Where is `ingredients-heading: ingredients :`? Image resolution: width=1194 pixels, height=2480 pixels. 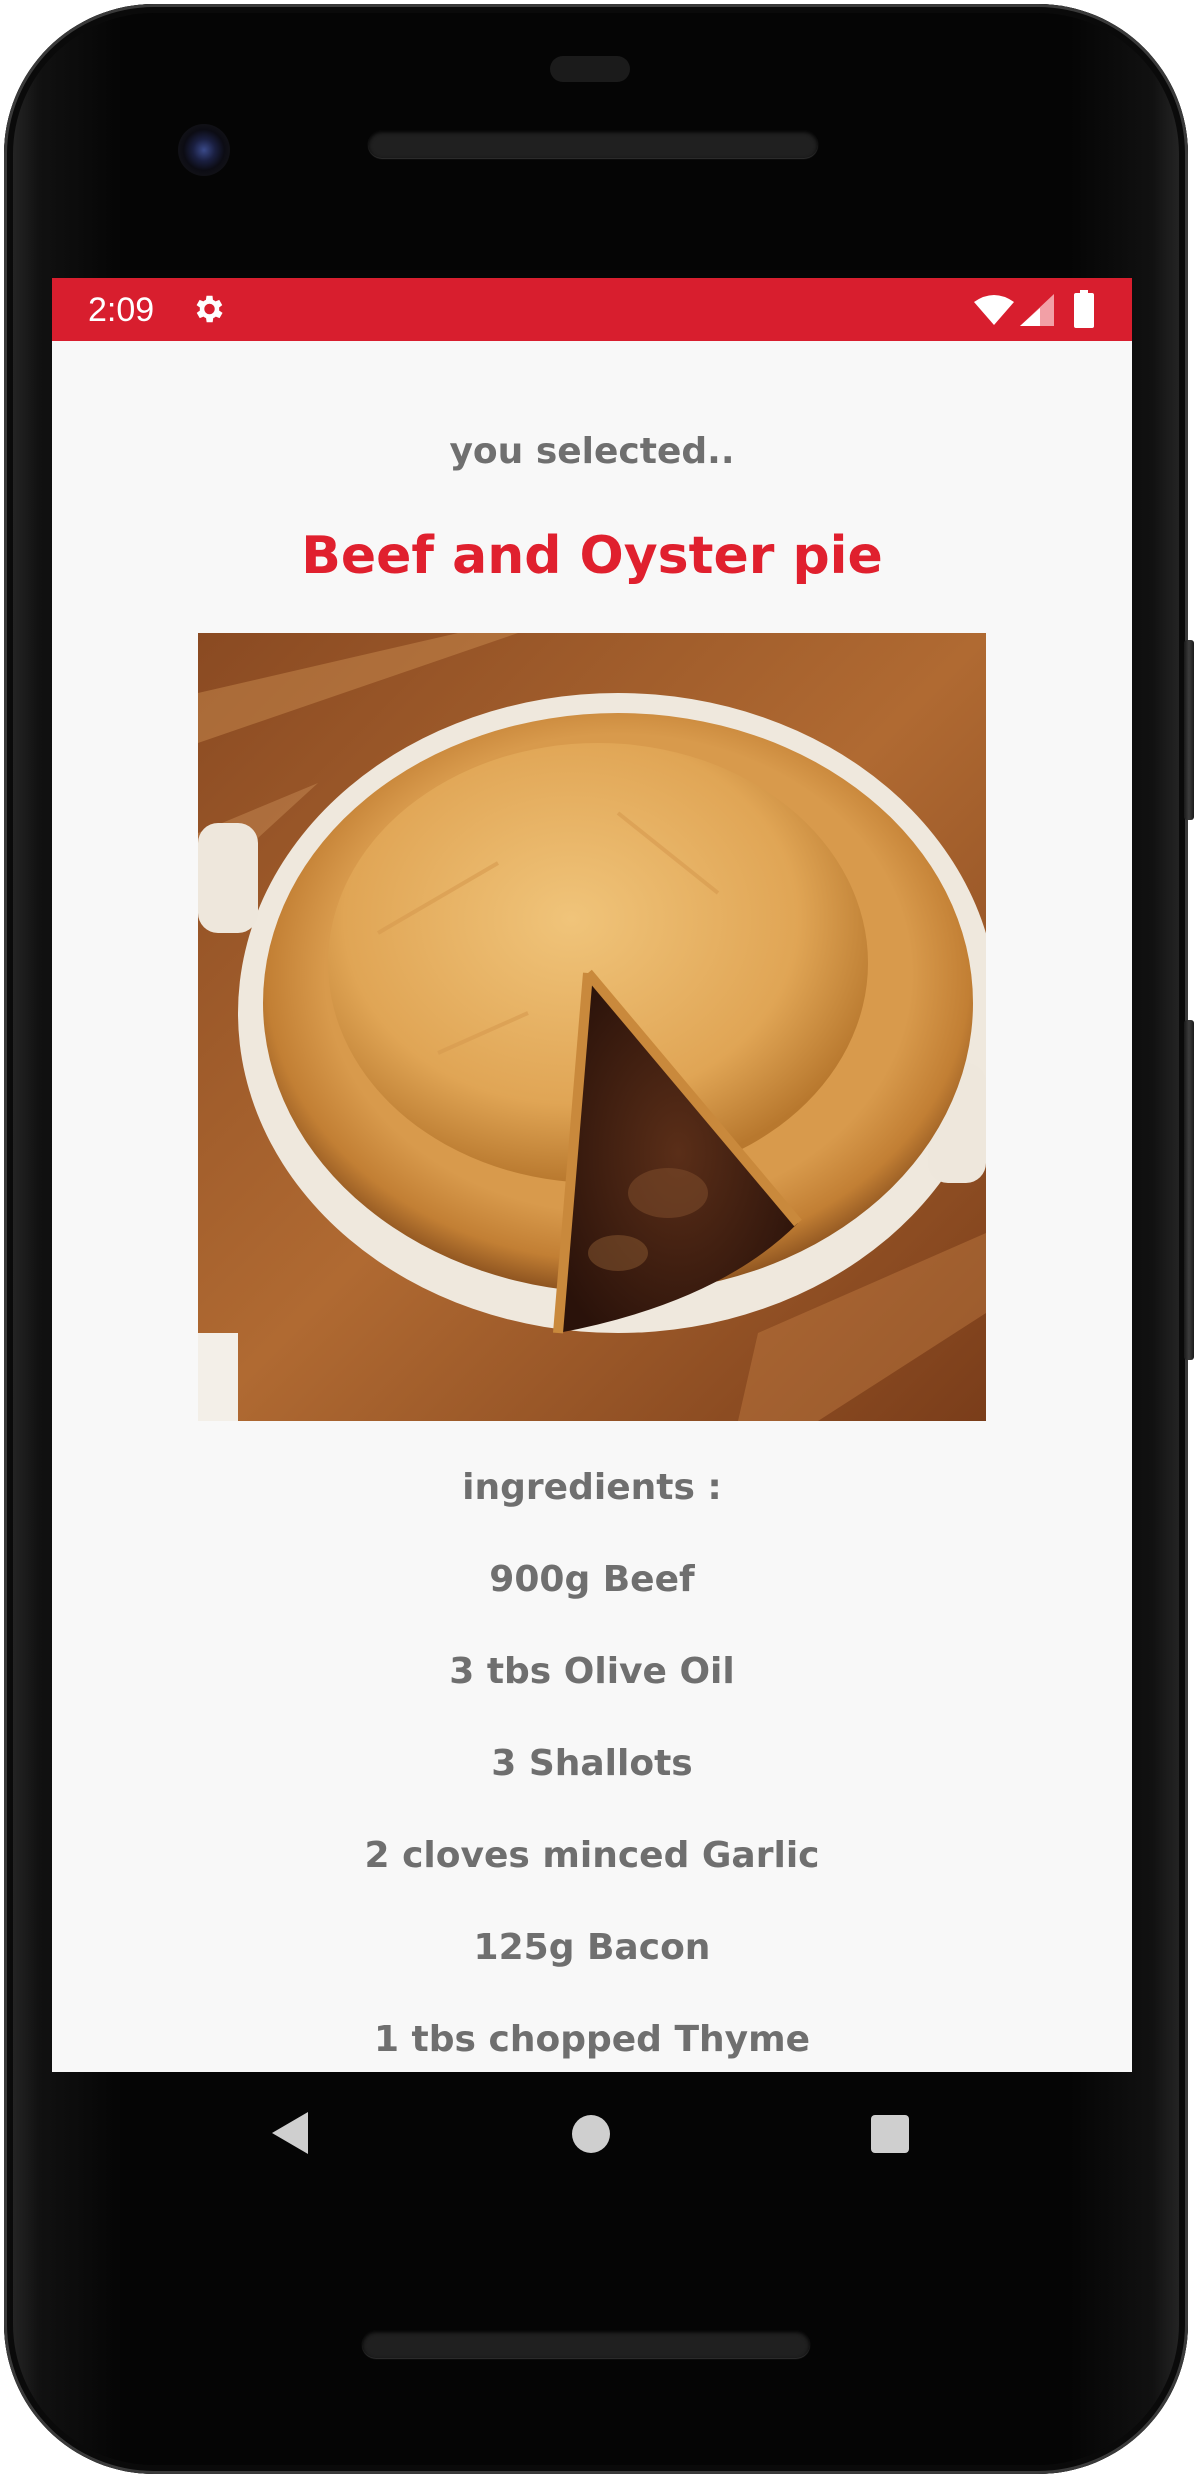 ingredients-heading: ingredients : is located at coordinates (592, 1487).